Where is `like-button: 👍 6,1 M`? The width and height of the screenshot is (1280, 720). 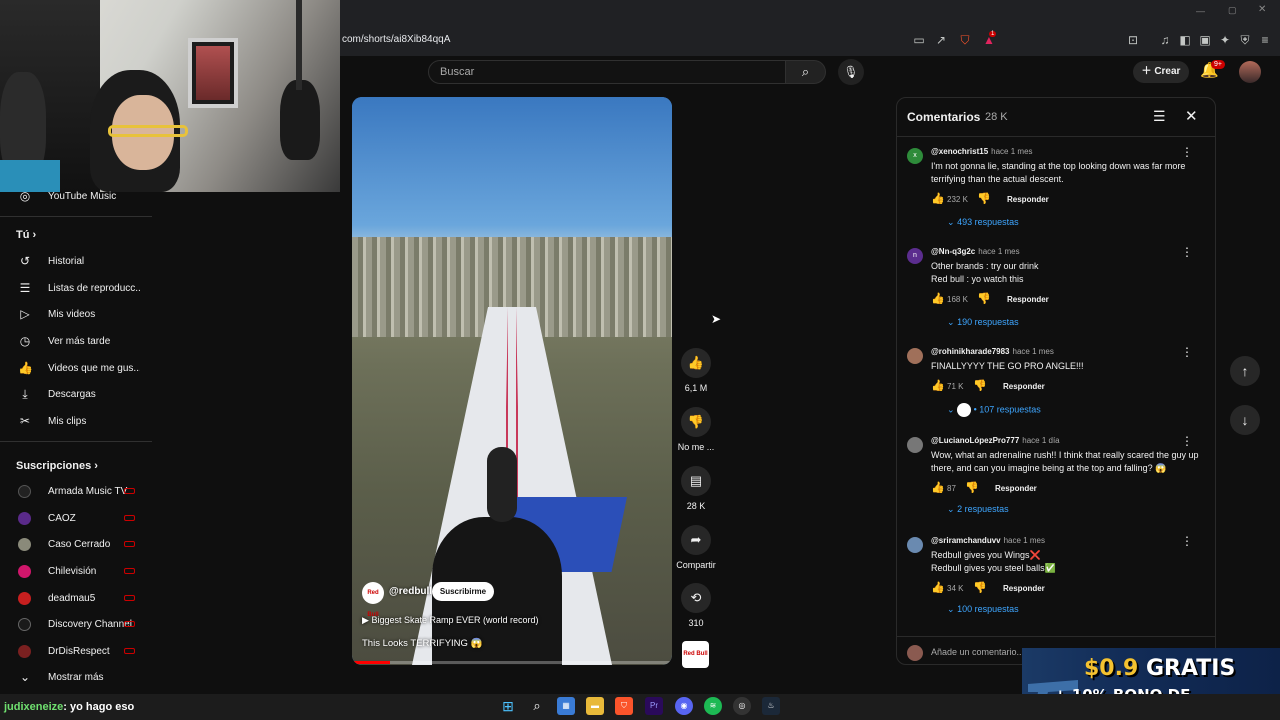
like-button: 👍 6,1 M is located at coordinates (696, 370).